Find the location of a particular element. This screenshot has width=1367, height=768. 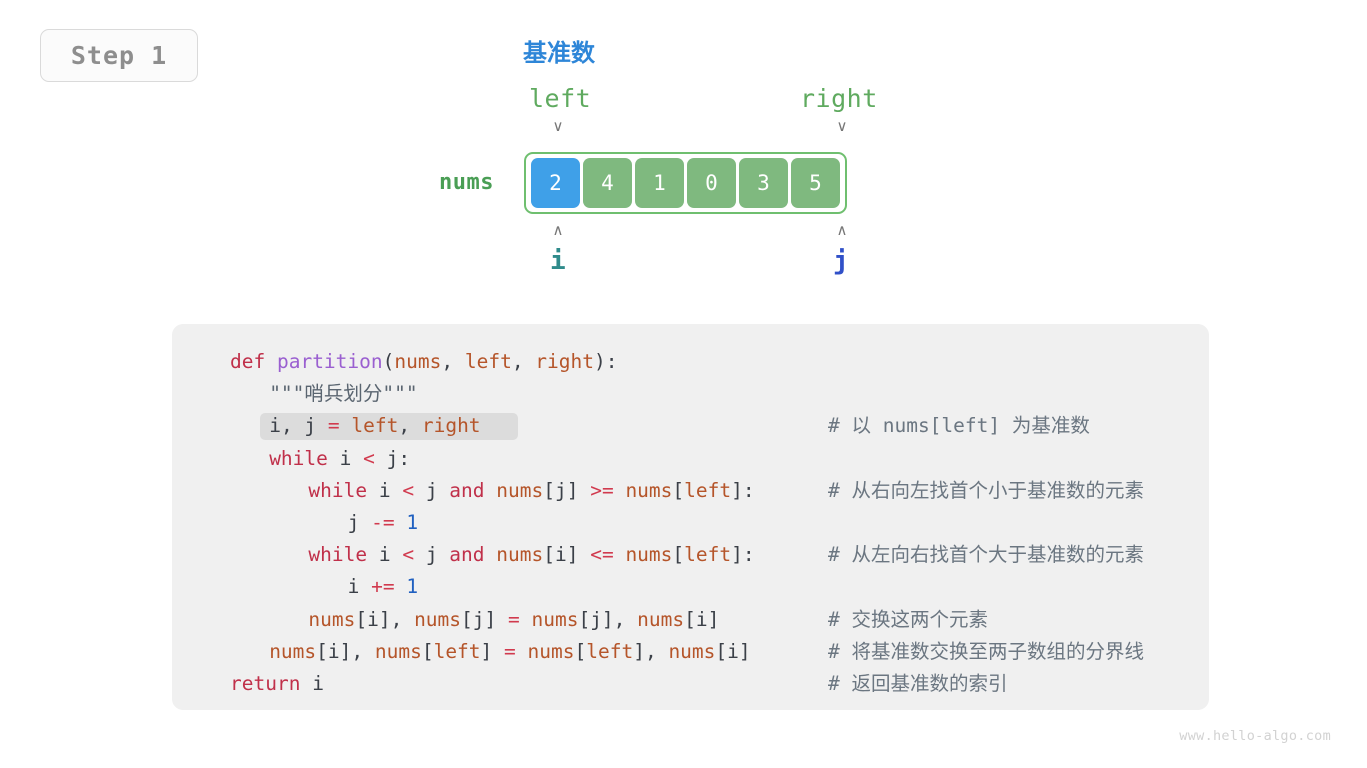

code-token: -= is located at coordinates (389, 522).